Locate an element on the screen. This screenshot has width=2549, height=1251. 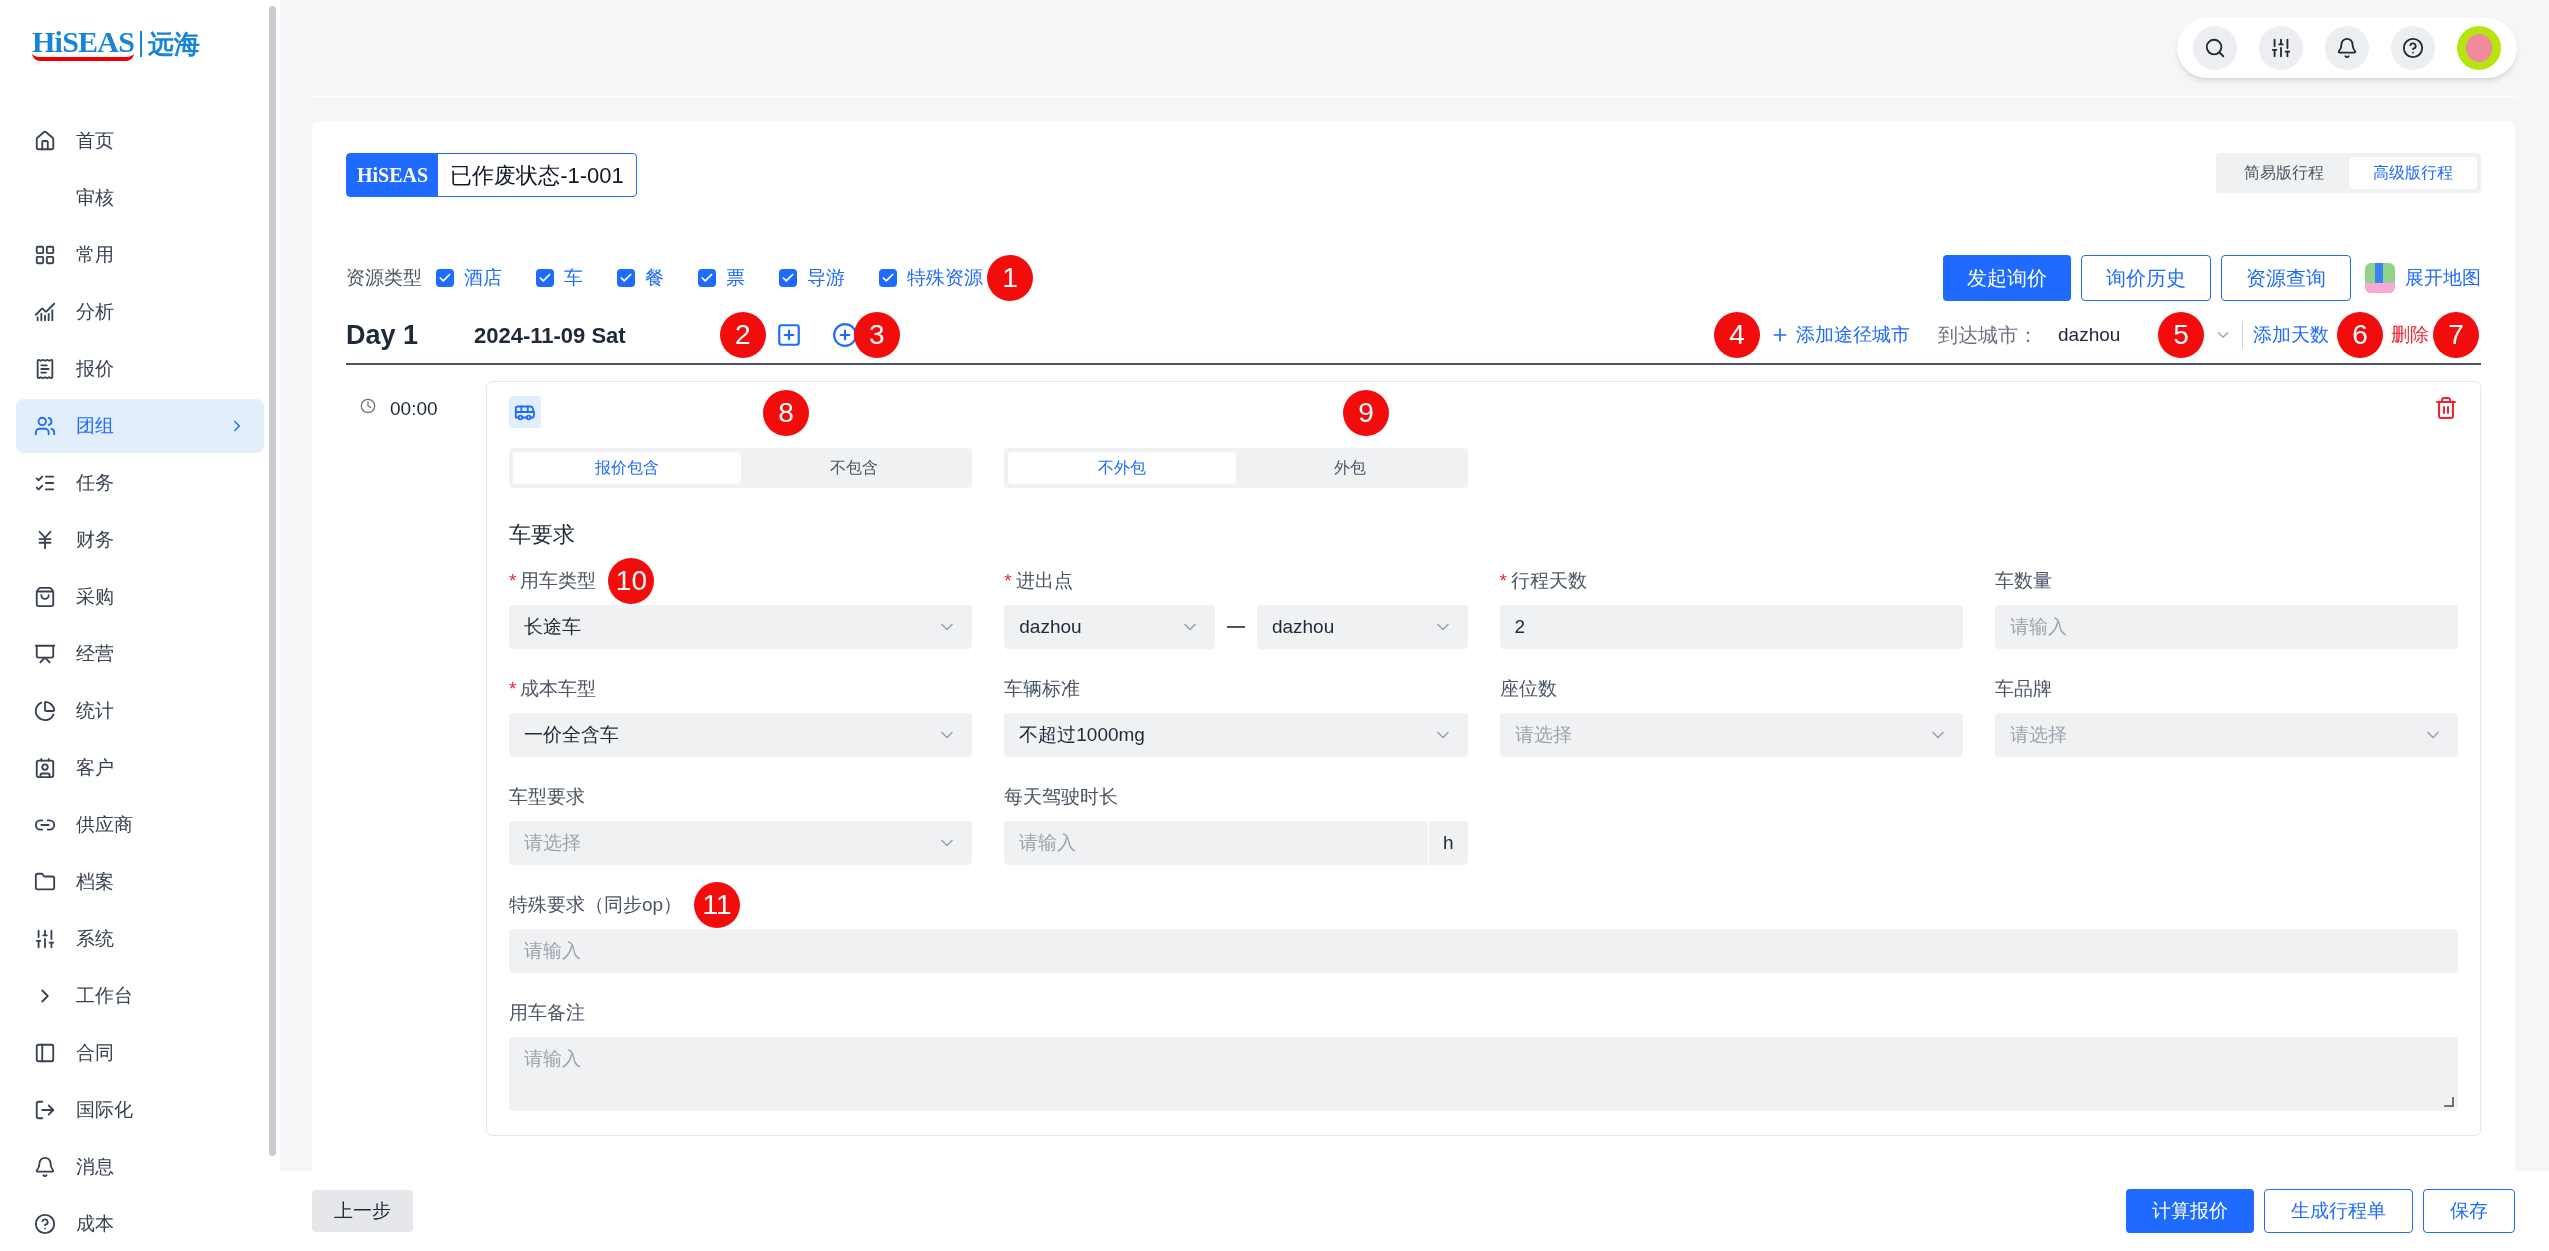
field-label: 车型要求 is located at coordinates (547, 796).